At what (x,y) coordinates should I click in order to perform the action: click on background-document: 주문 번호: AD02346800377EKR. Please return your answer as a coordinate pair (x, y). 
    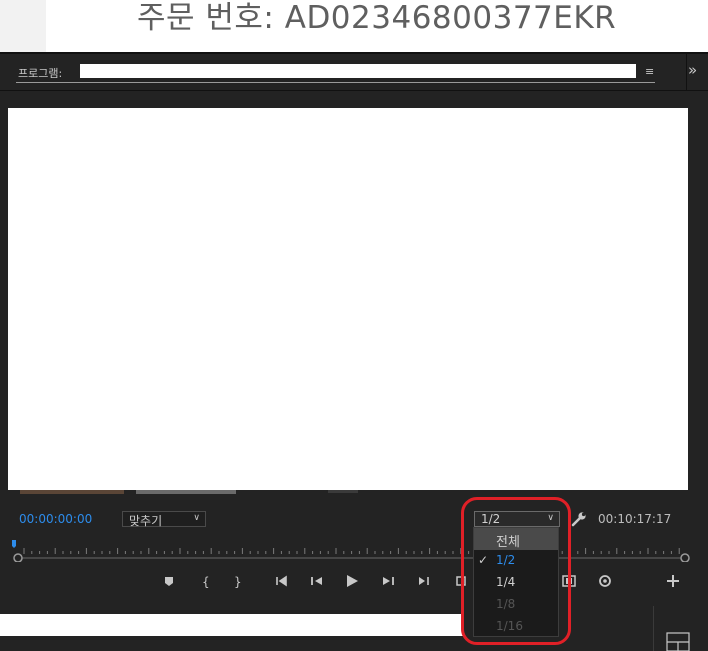
    Looking at the image, I should click on (354, 26).